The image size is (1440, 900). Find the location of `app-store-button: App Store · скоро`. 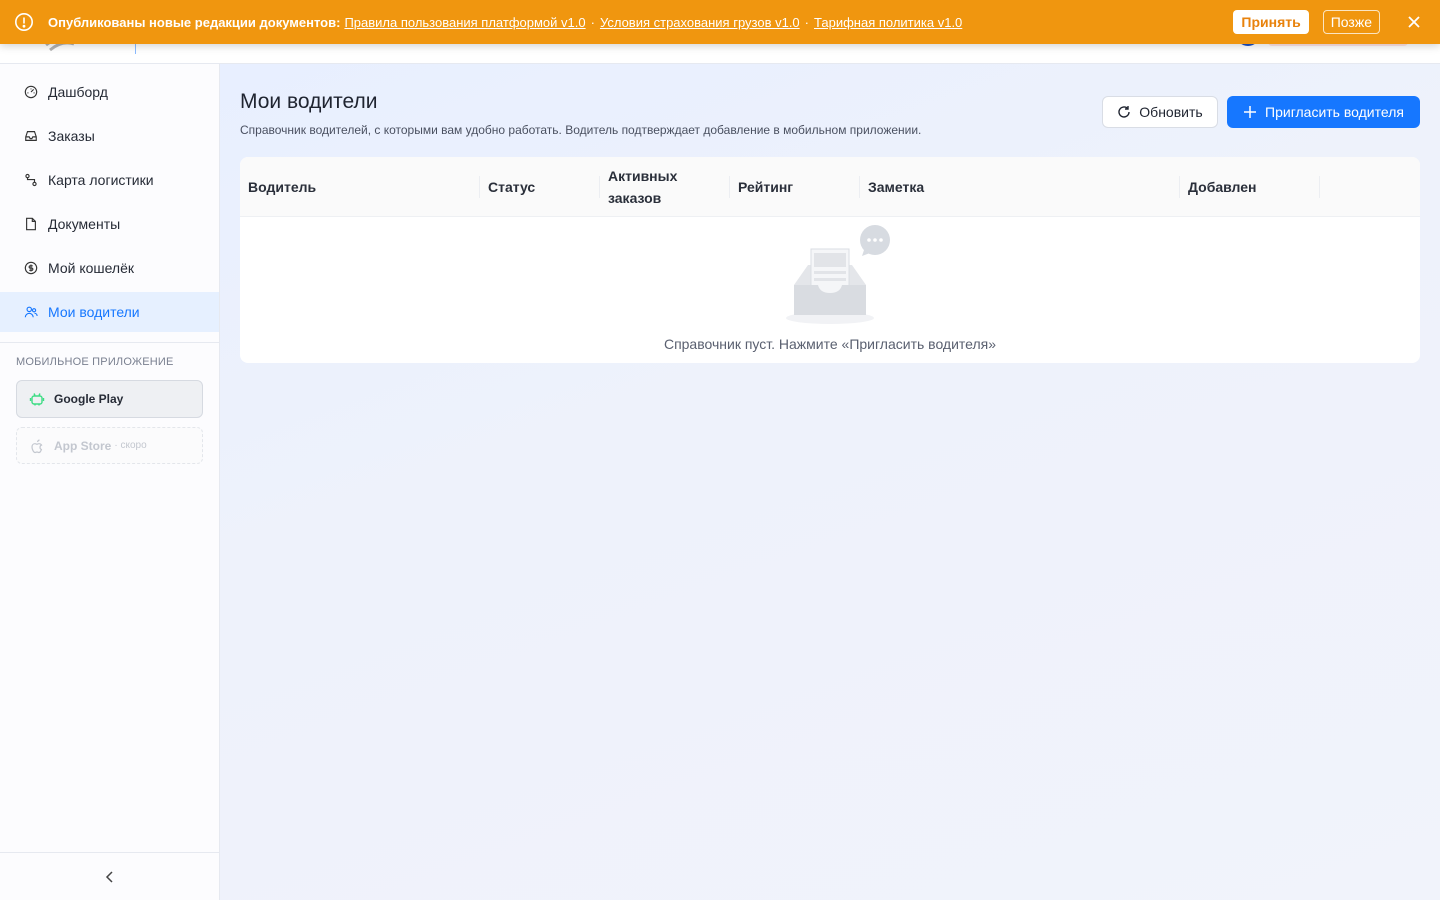

app-store-button: App Store · скоро is located at coordinates (109, 445).